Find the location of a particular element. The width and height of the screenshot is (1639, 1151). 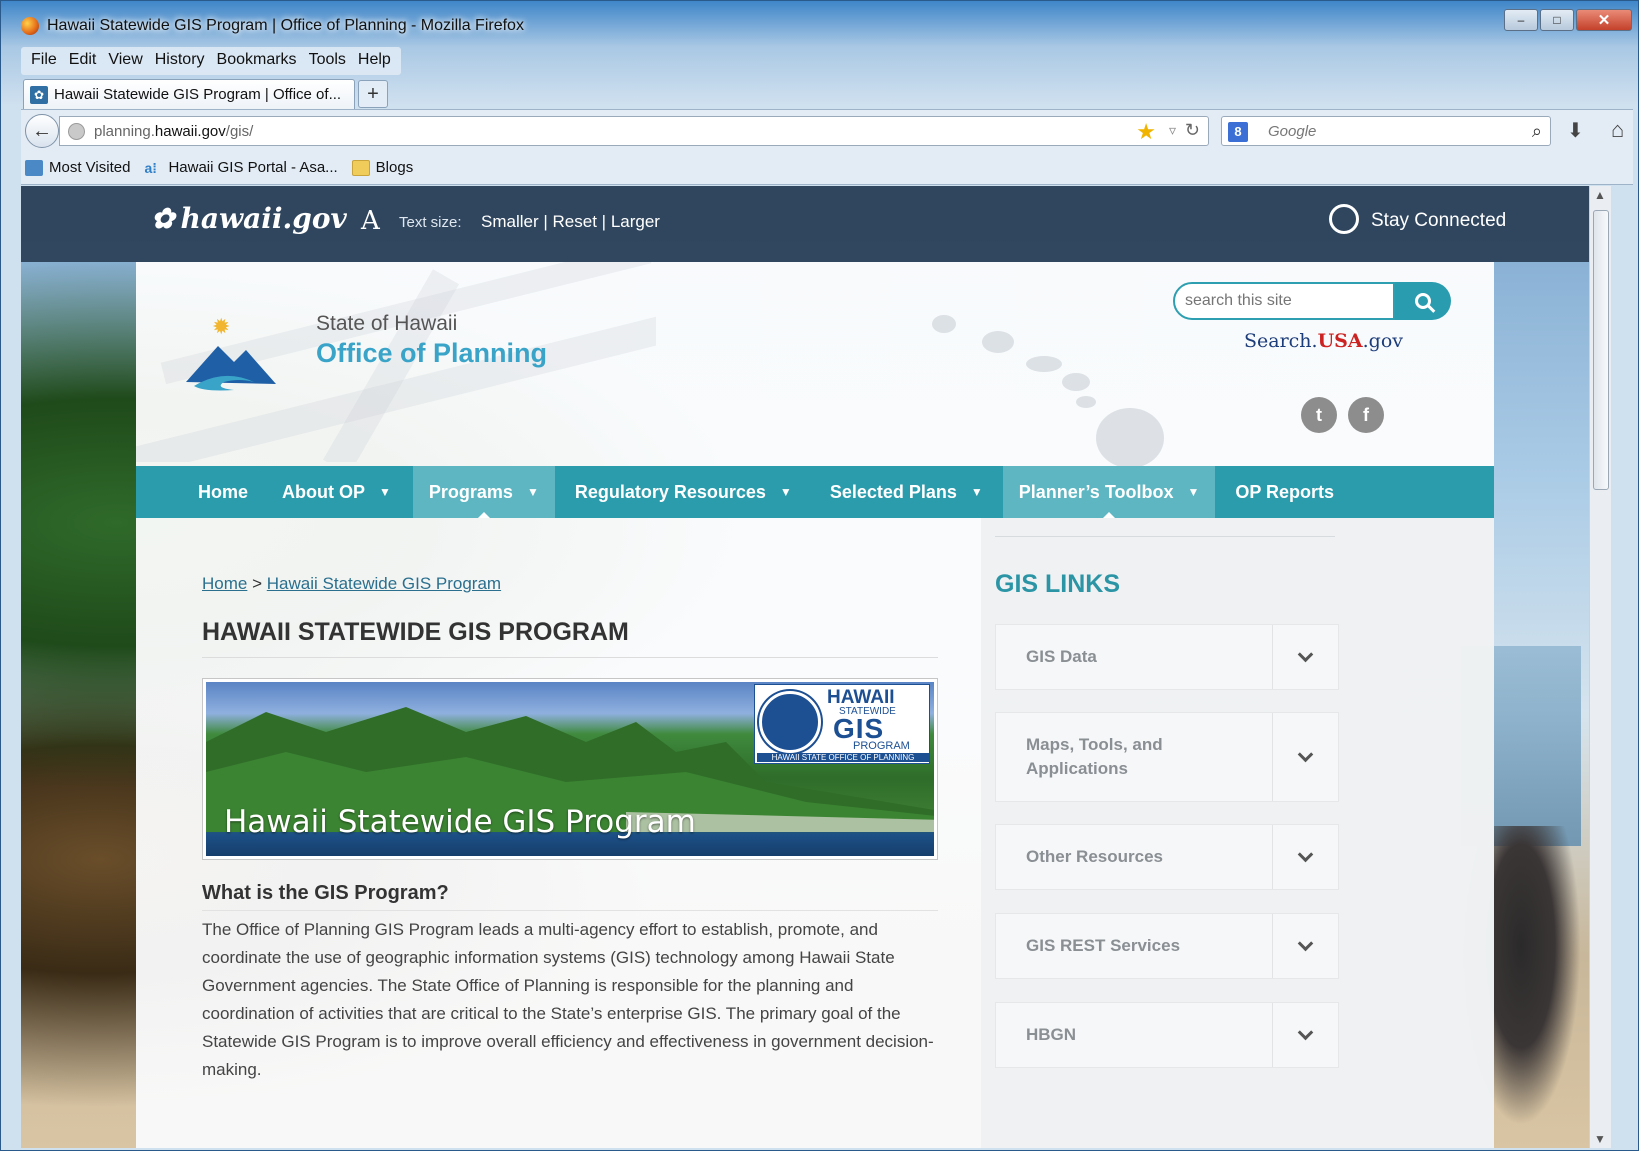

nav-regulatory-resources: Regulatory Resources ▼ is located at coordinates (684, 492).